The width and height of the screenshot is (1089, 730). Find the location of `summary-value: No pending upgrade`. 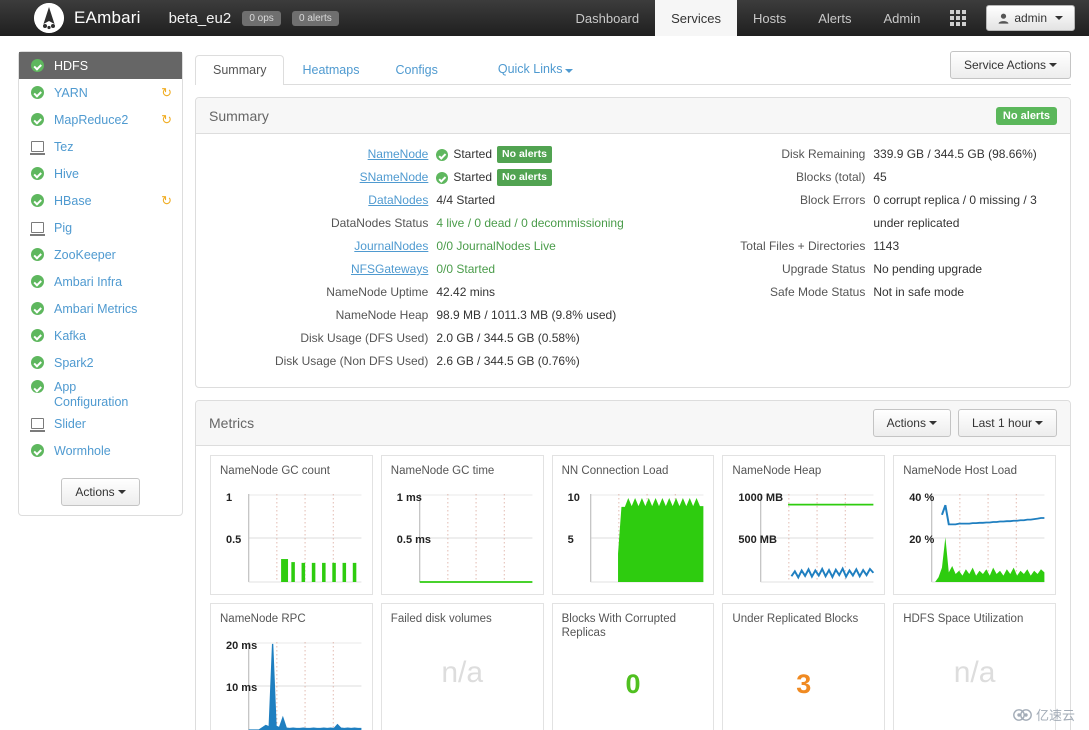

summary-value: No pending upgrade is located at coordinates (928, 269).